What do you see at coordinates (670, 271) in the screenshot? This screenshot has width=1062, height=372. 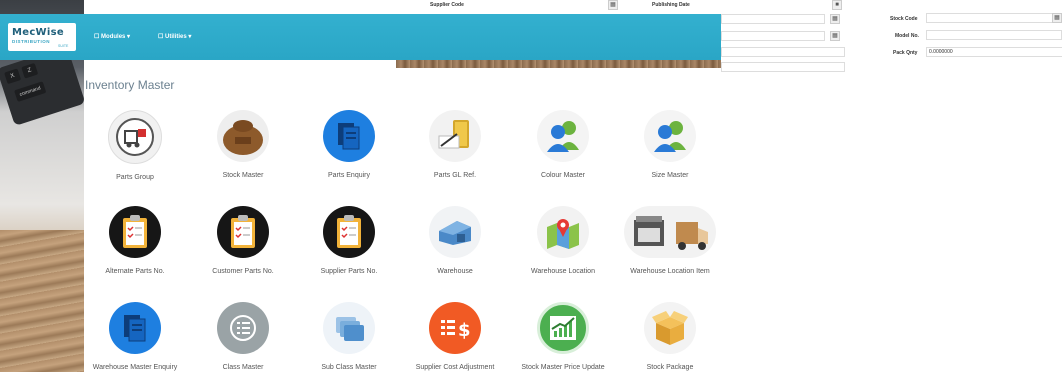 I see `tile-label: Warehouse Location Item` at bounding box center [670, 271].